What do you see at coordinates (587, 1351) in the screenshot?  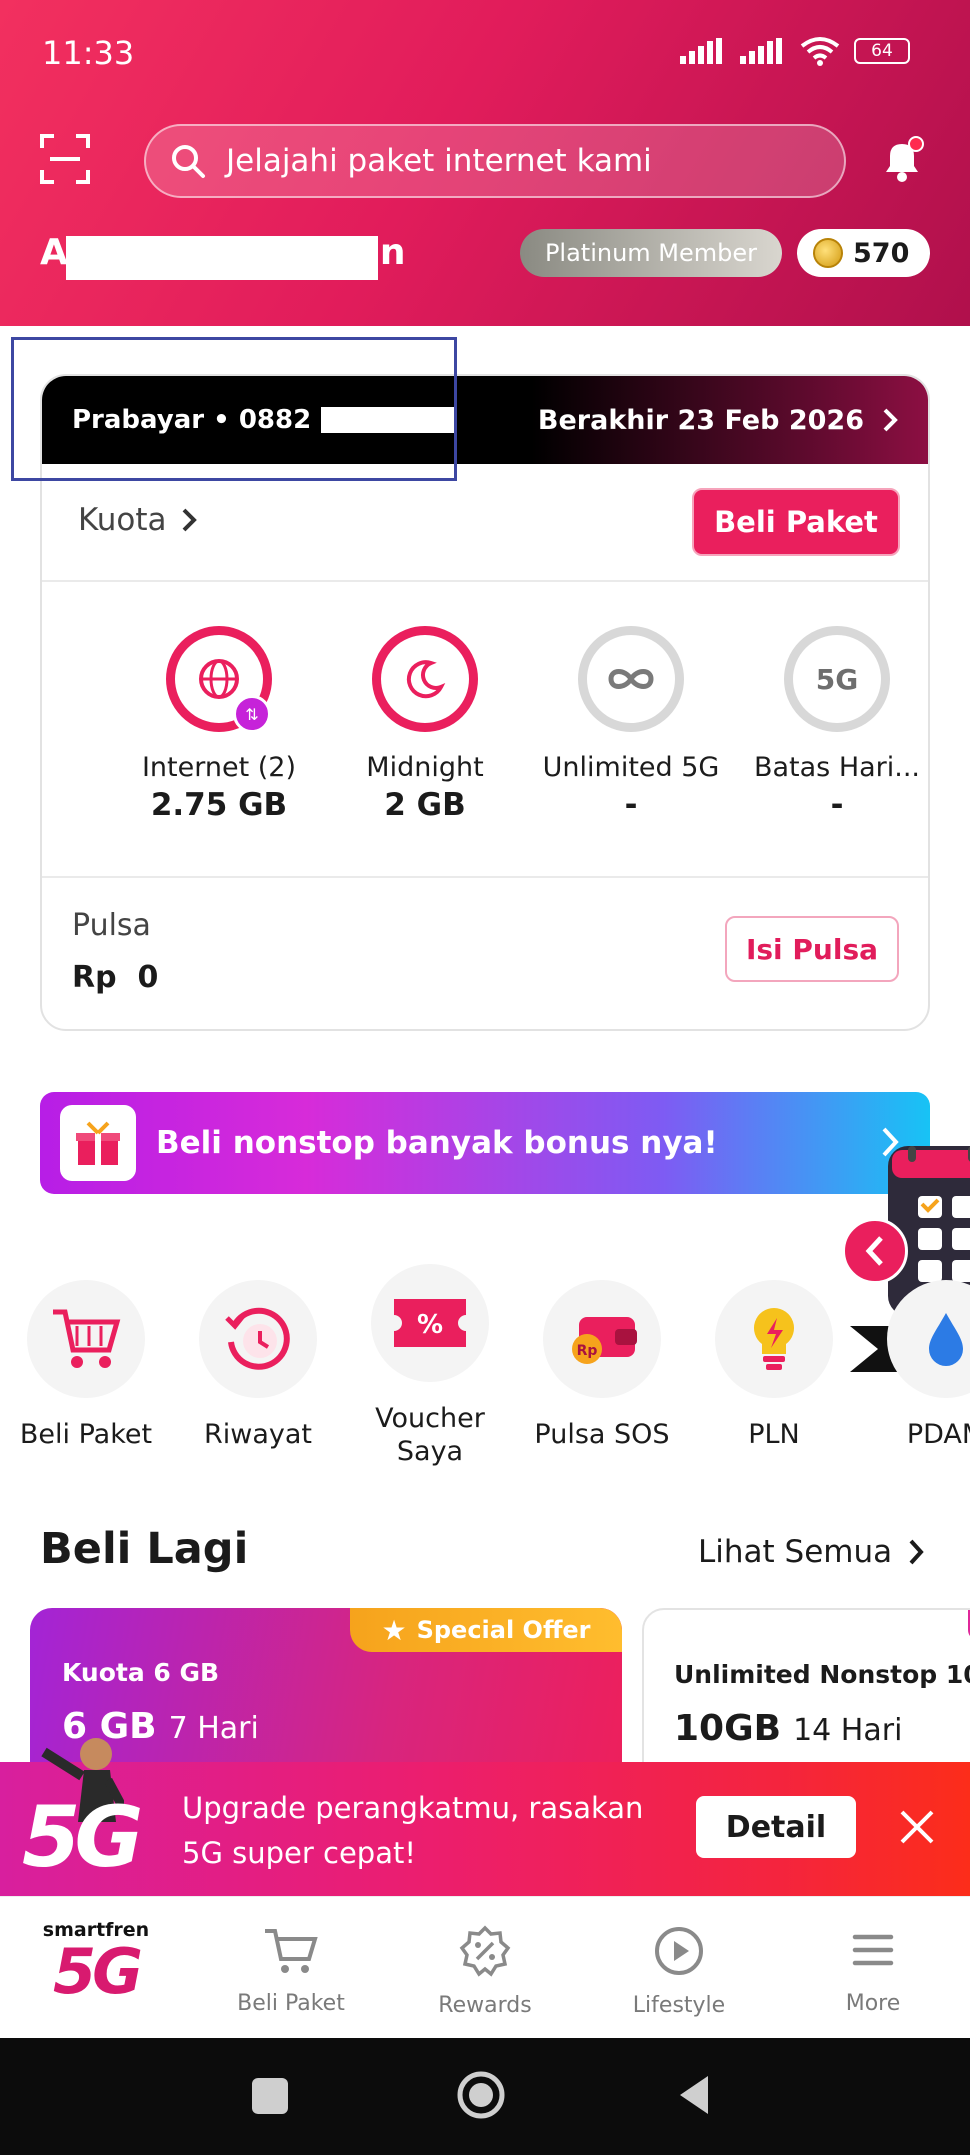 I see `svg-text: Rp` at bounding box center [587, 1351].